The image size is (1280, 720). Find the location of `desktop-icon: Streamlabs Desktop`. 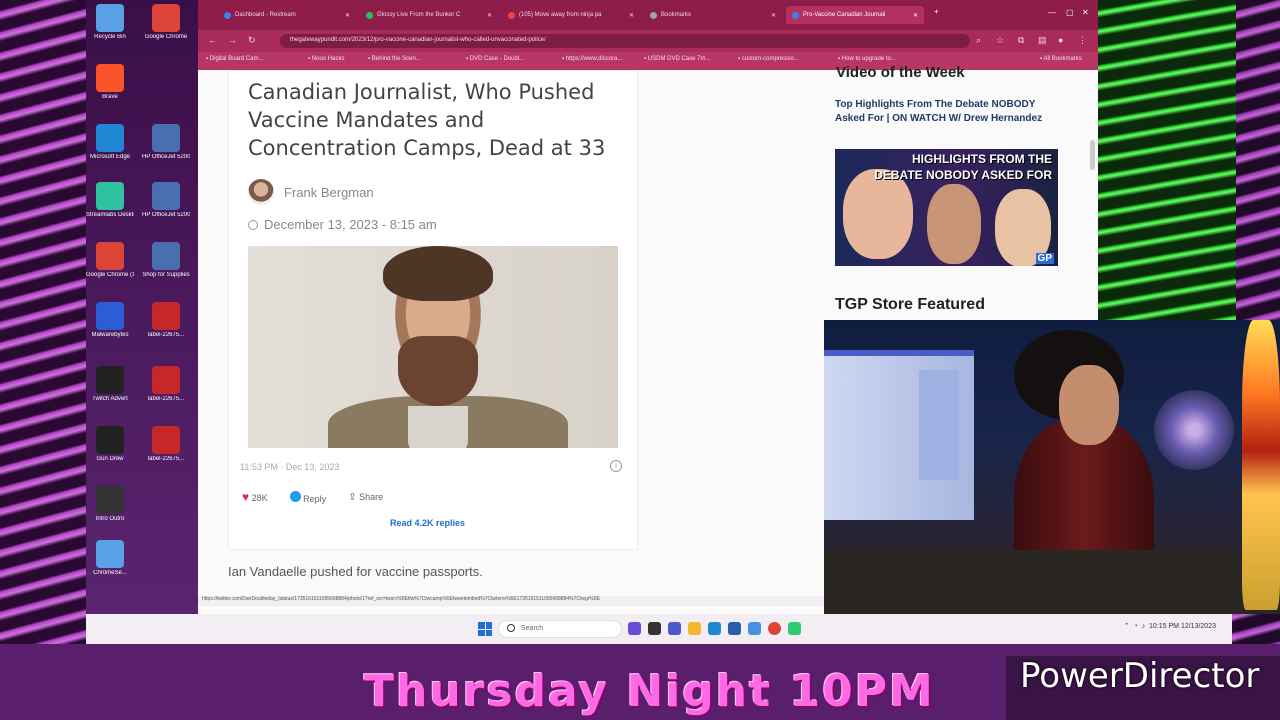

desktop-icon: Streamlabs Desktop is located at coordinates (110, 200).